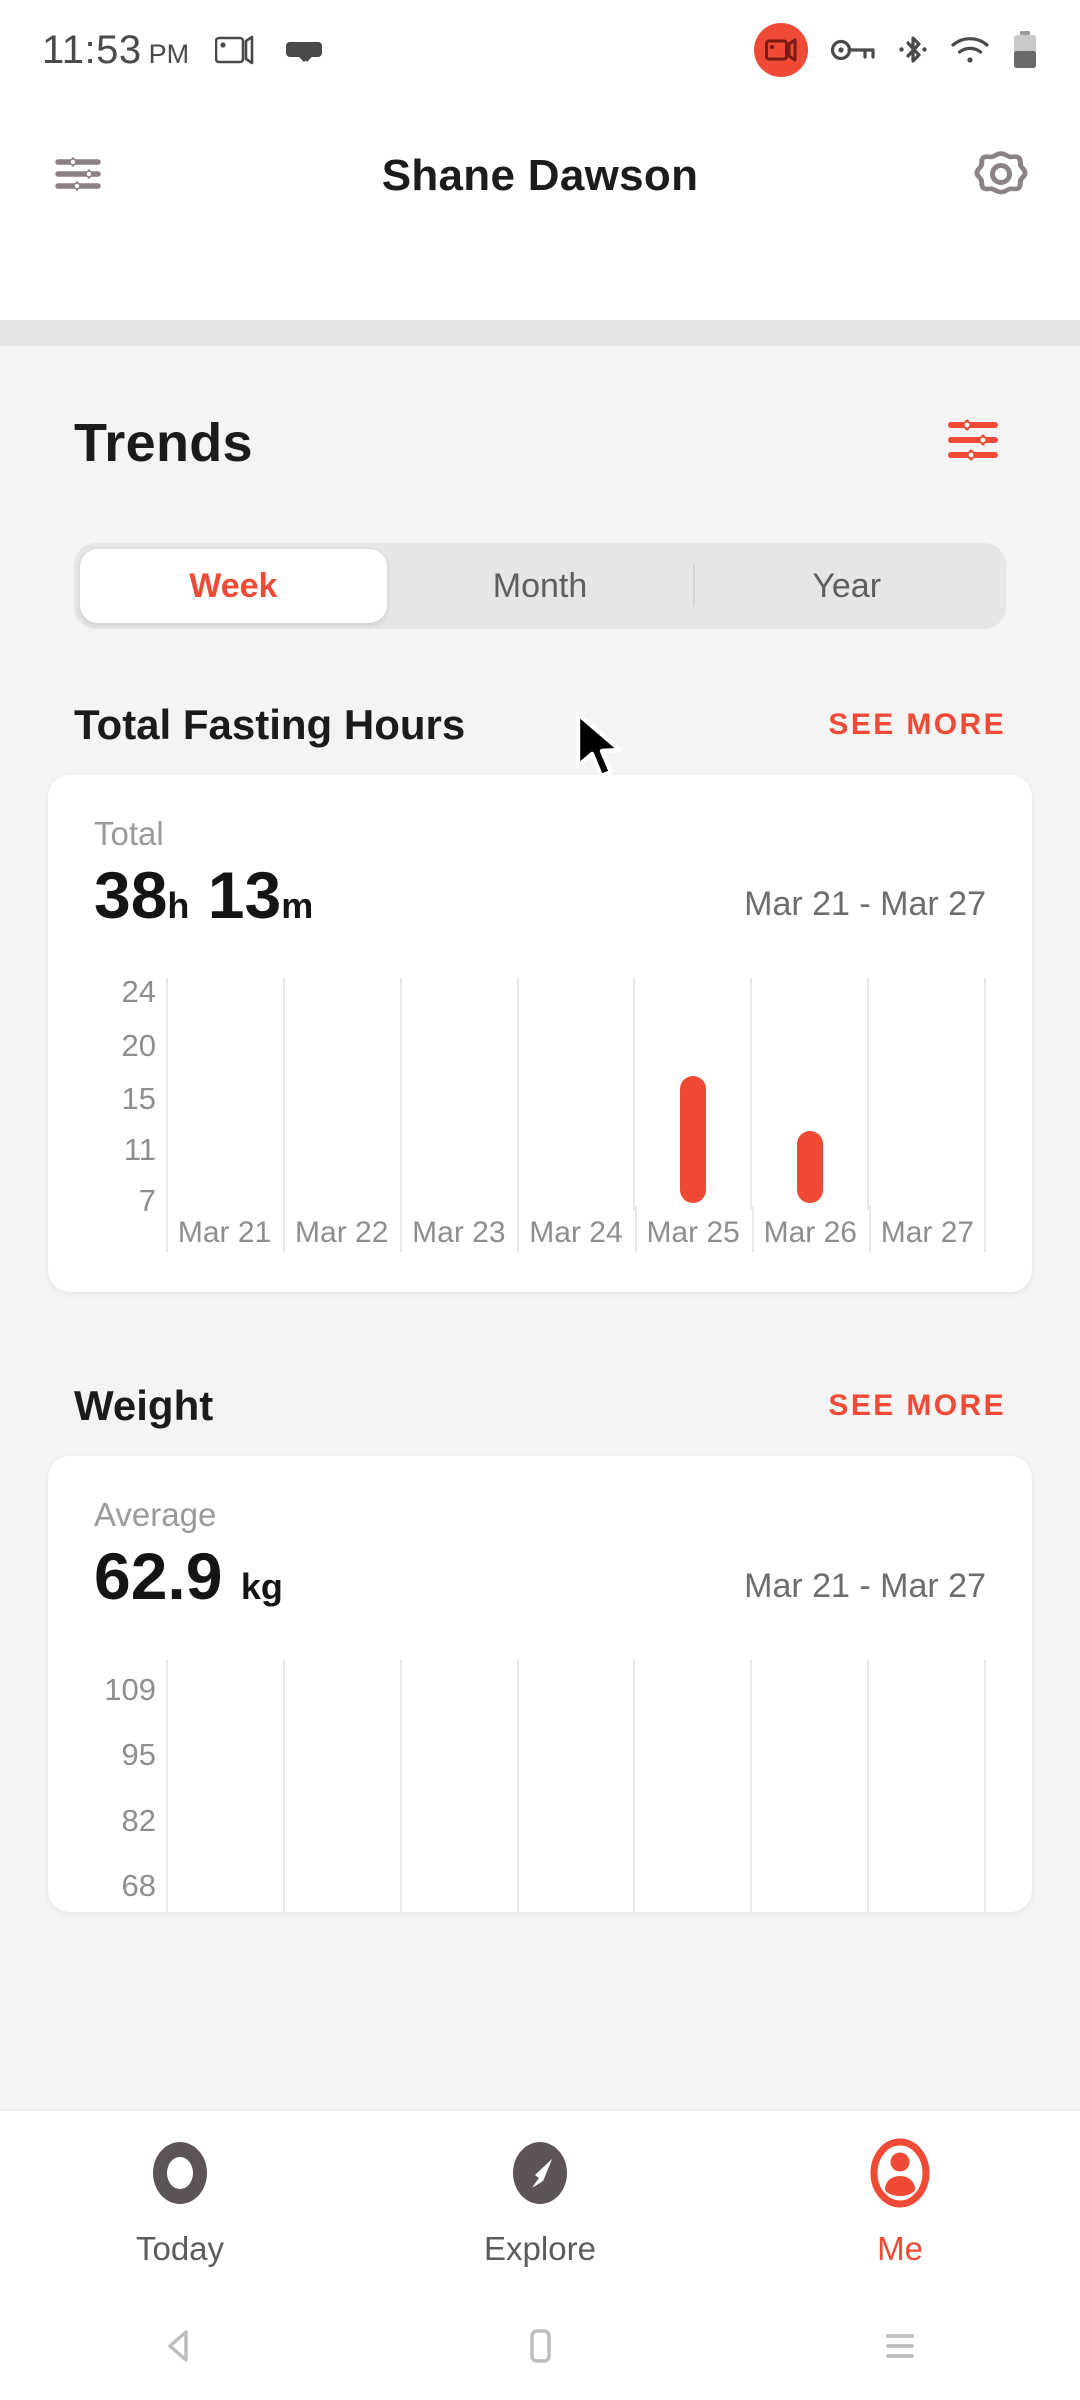 Image resolution: width=1080 pixels, height=2400 pixels. What do you see at coordinates (180, 2248) in the screenshot?
I see `nav-label-today: Today` at bounding box center [180, 2248].